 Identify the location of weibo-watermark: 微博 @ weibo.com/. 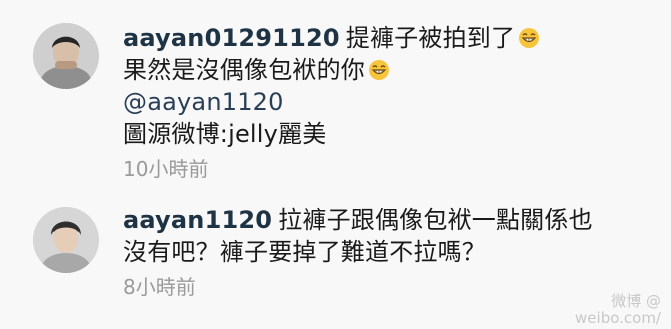
(618, 310).